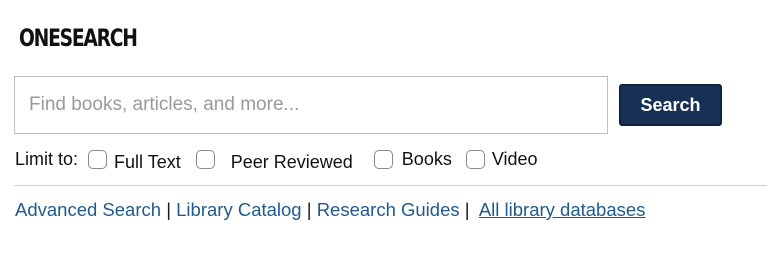  I want to click on limit-peer-reviewed: Peer Reviewed, so click(274, 160).